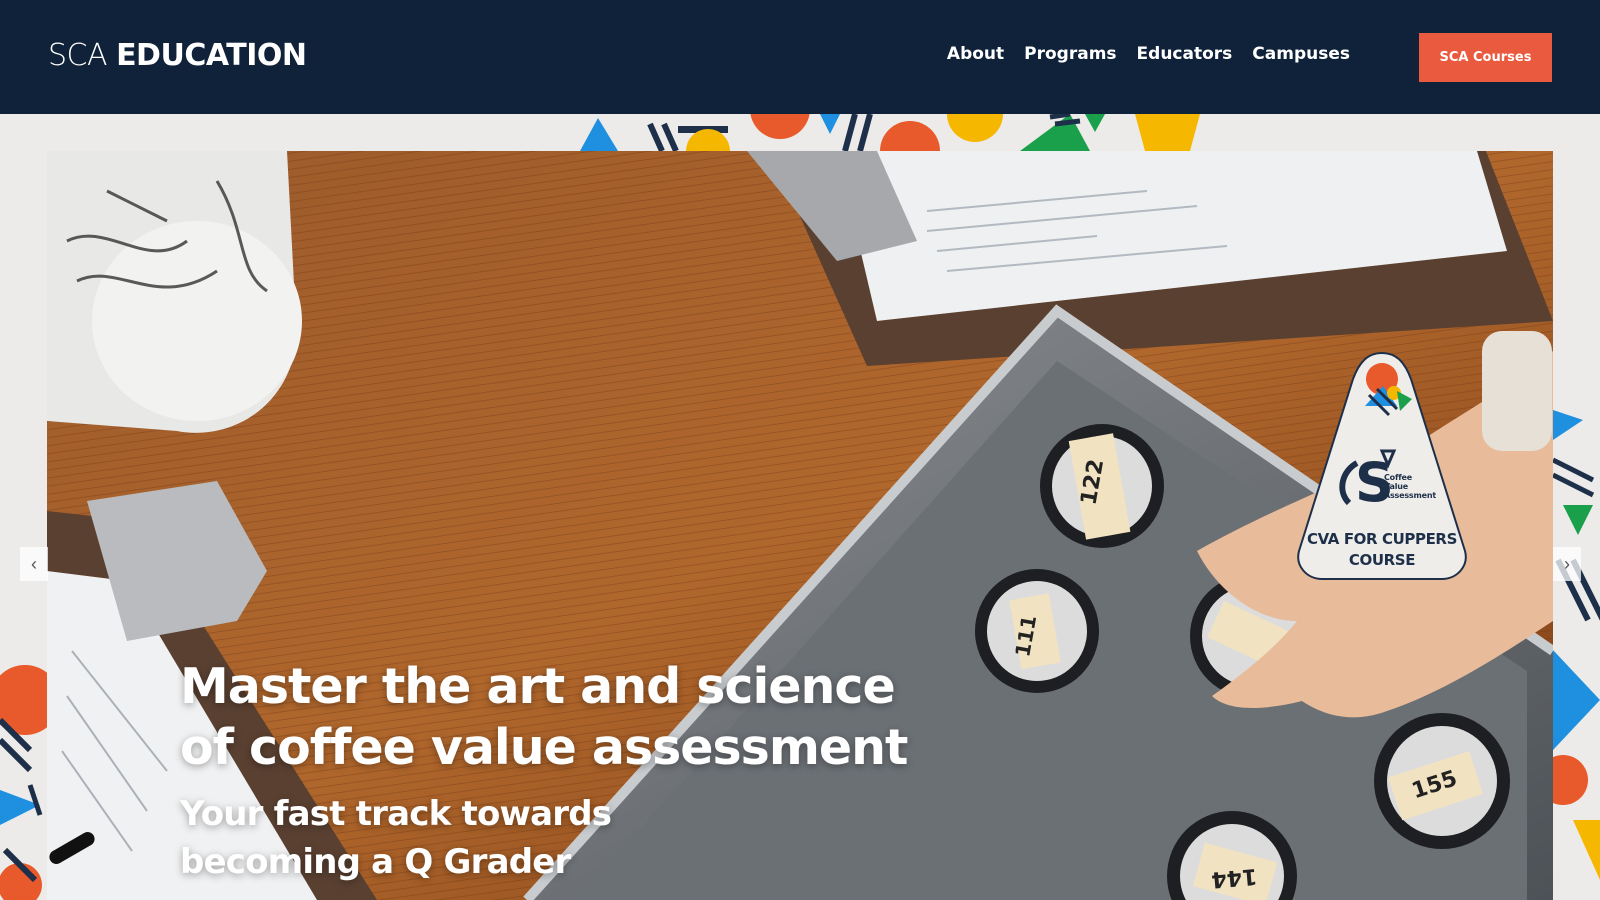 This screenshot has width=1600, height=900. Describe the element at coordinates (82, 55) in the screenshot. I see `logo-text-sca: SCA` at that location.